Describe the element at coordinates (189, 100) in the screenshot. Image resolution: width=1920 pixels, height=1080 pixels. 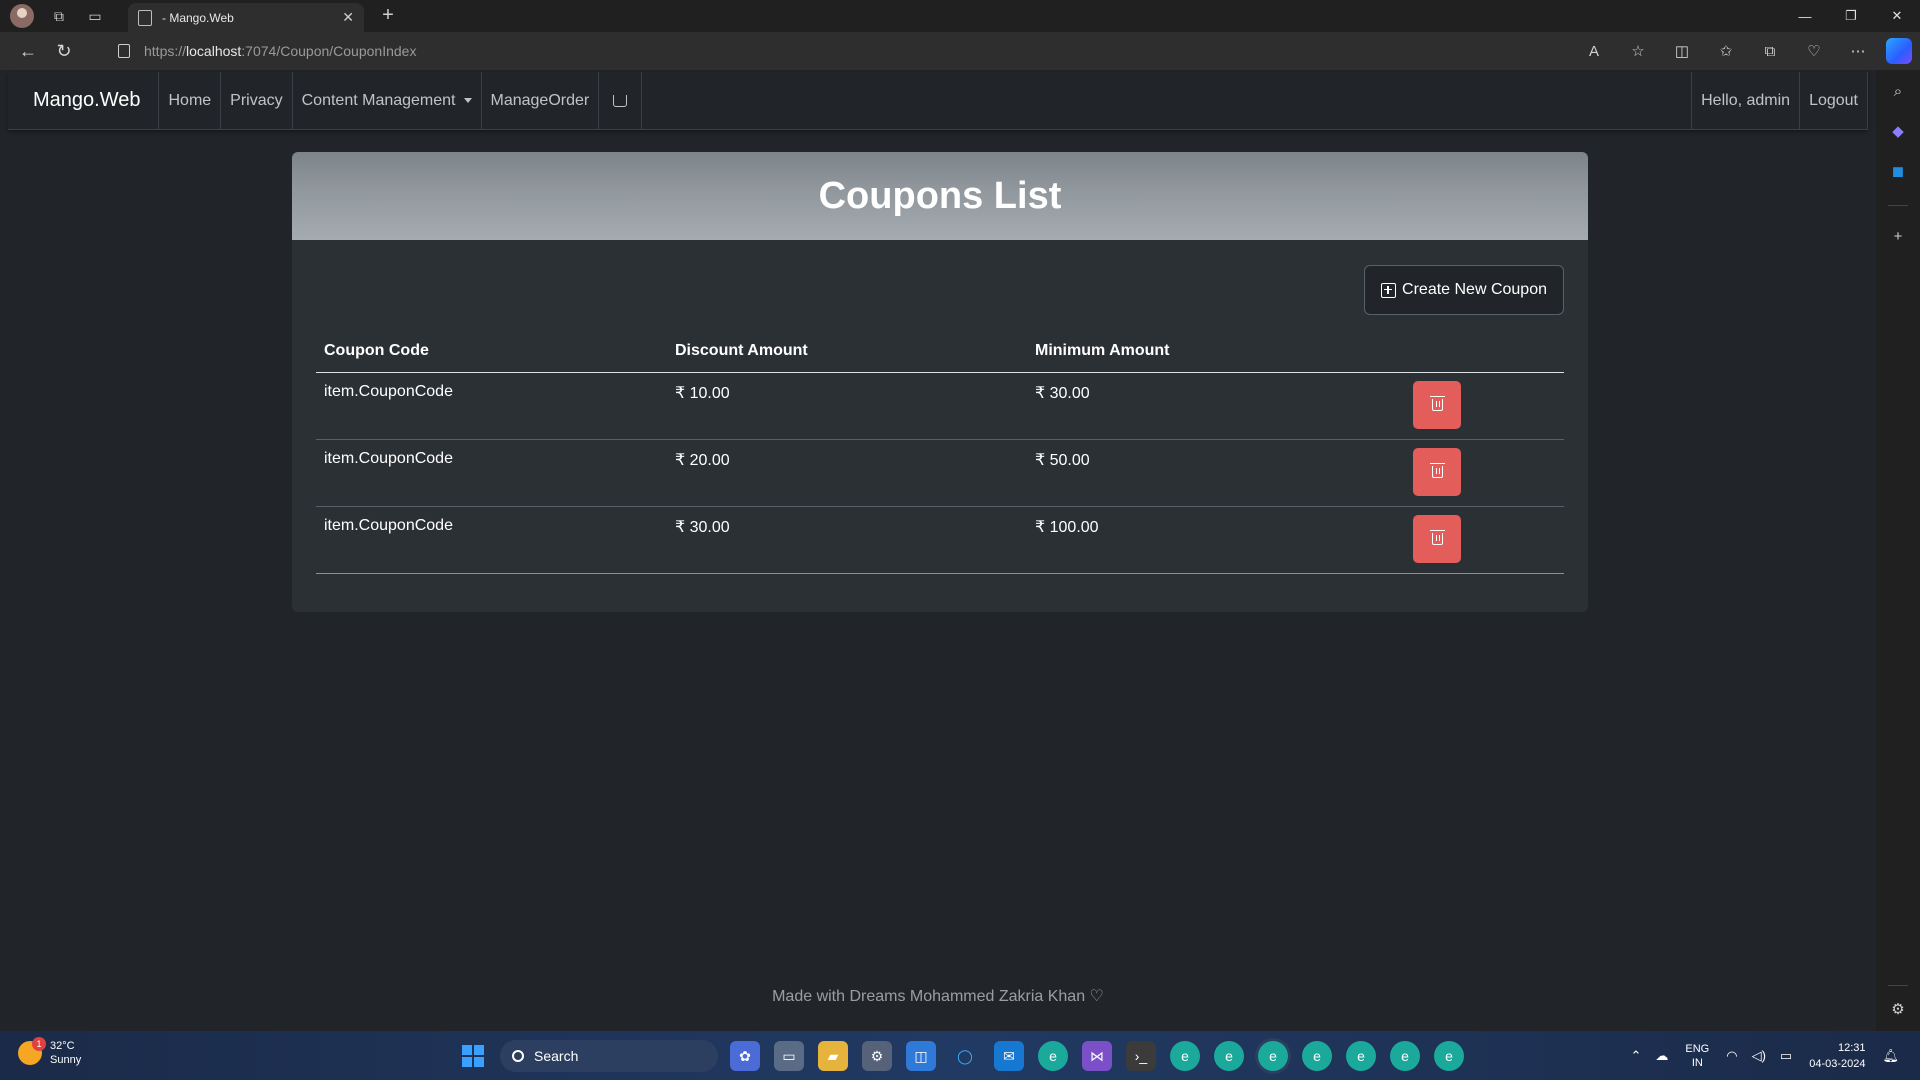
I see `nav-home: Home` at that location.